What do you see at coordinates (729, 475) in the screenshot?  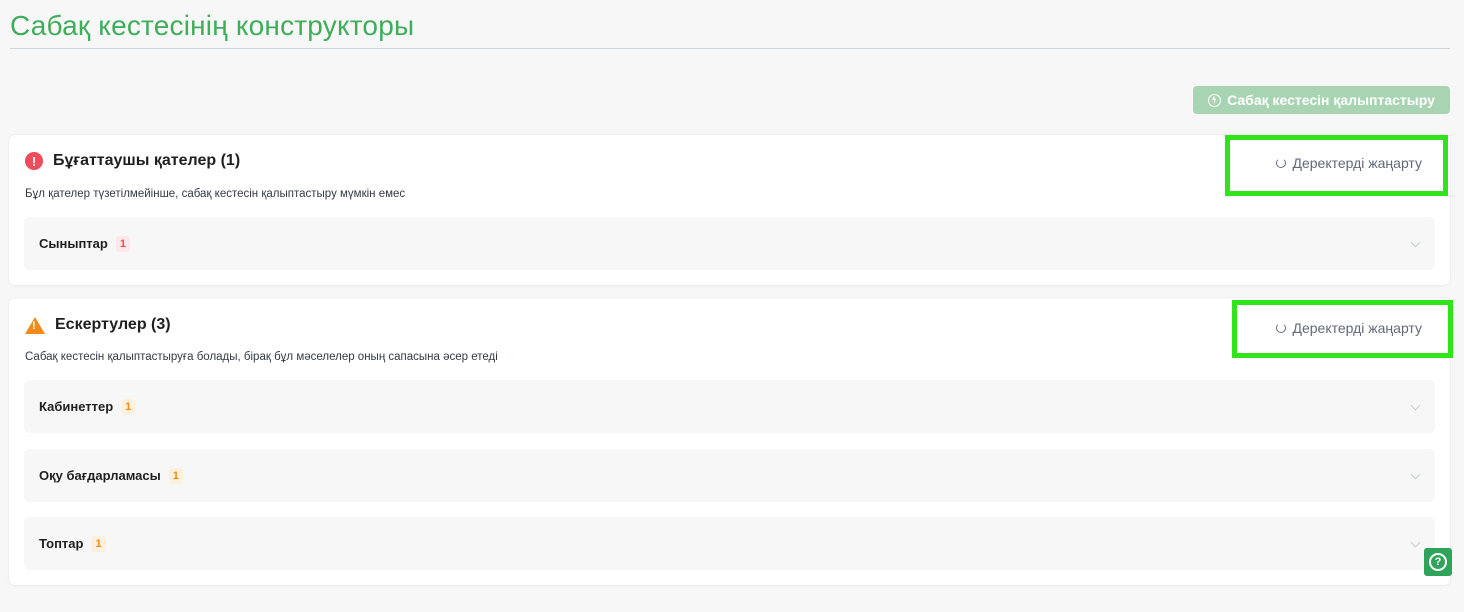 I see `accordion-curriculum: Оқу бағдарламасы 1` at bounding box center [729, 475].